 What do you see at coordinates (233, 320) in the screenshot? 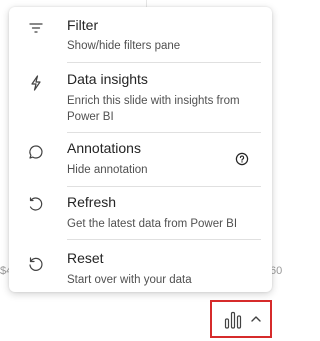
I see `bar-chart-icon` at bounding box center [233, 320].